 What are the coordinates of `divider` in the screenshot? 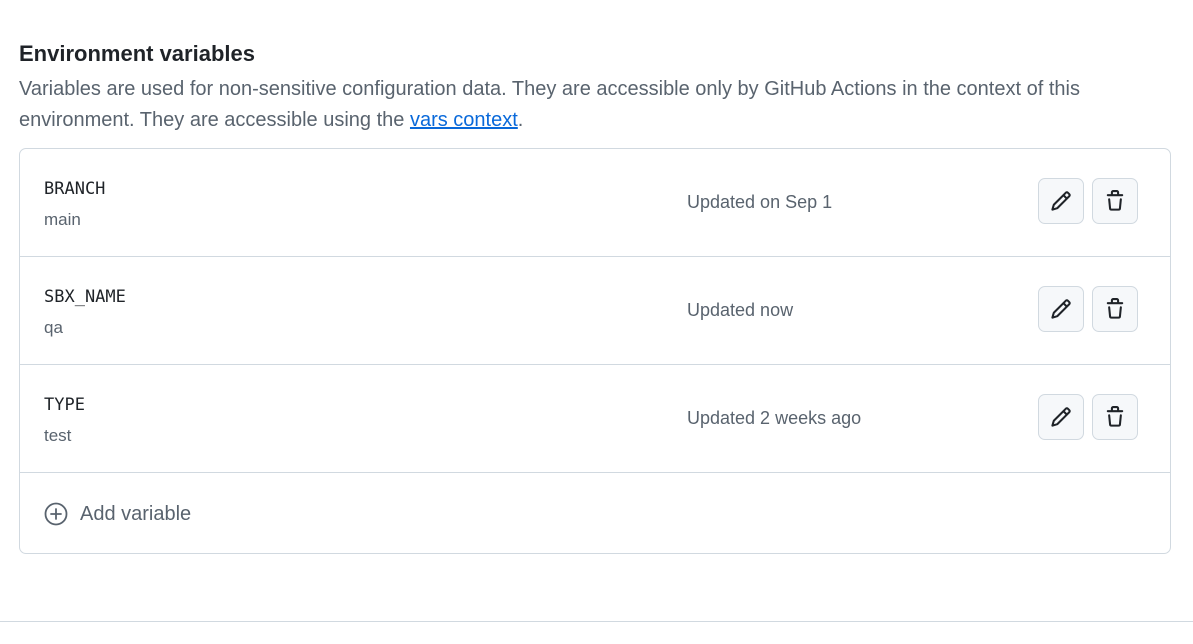 It's located at (596, 621).